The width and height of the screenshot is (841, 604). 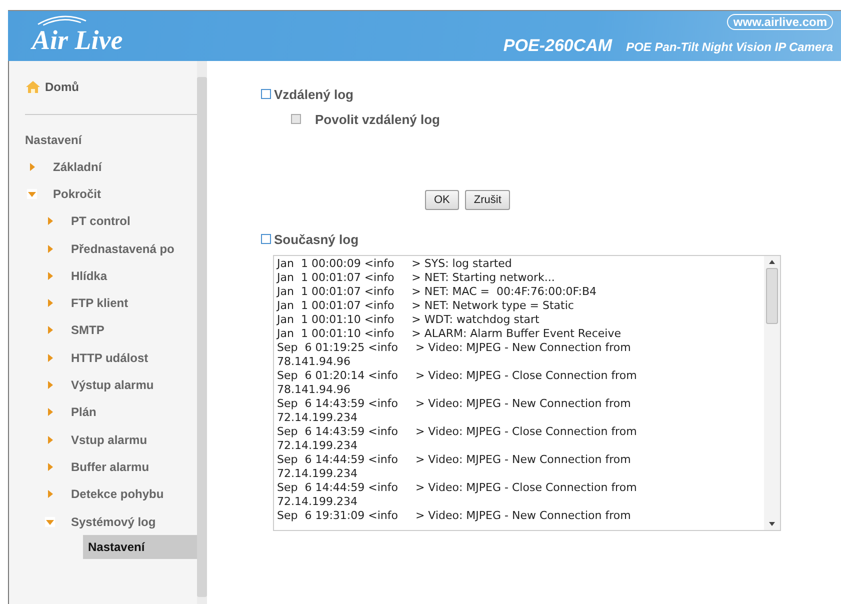 What do you see at coordinates (100, 221) in the screenshot?
I see `menu-item: PT control` at bounding box center [100, 221].